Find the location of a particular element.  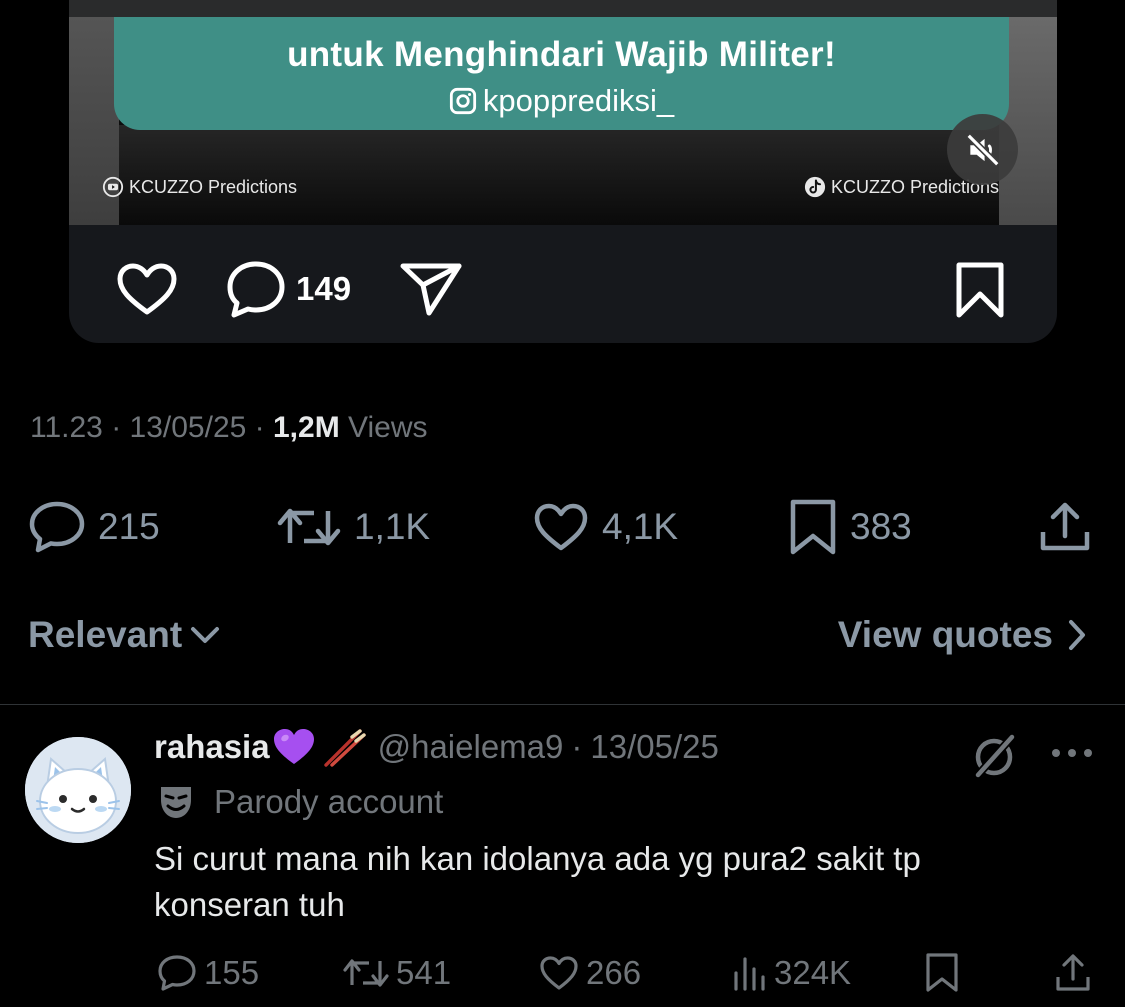

like-count: 4,1K is located at coordinates (640, 526).